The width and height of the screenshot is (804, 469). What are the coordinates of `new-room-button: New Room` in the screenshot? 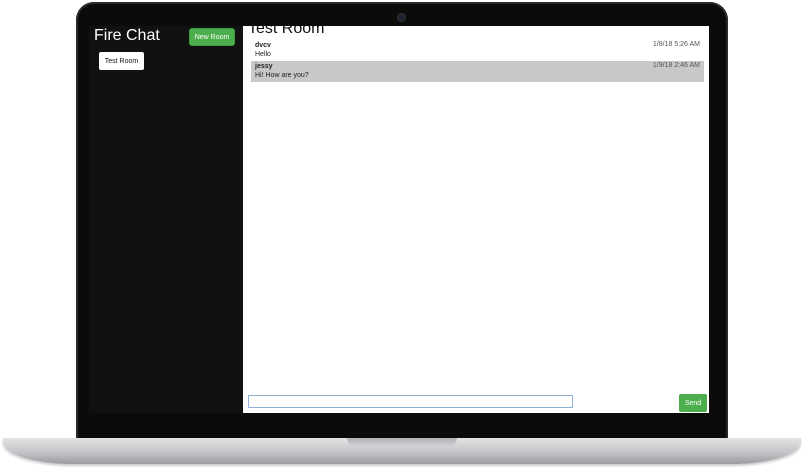 It's located at (212, 37).